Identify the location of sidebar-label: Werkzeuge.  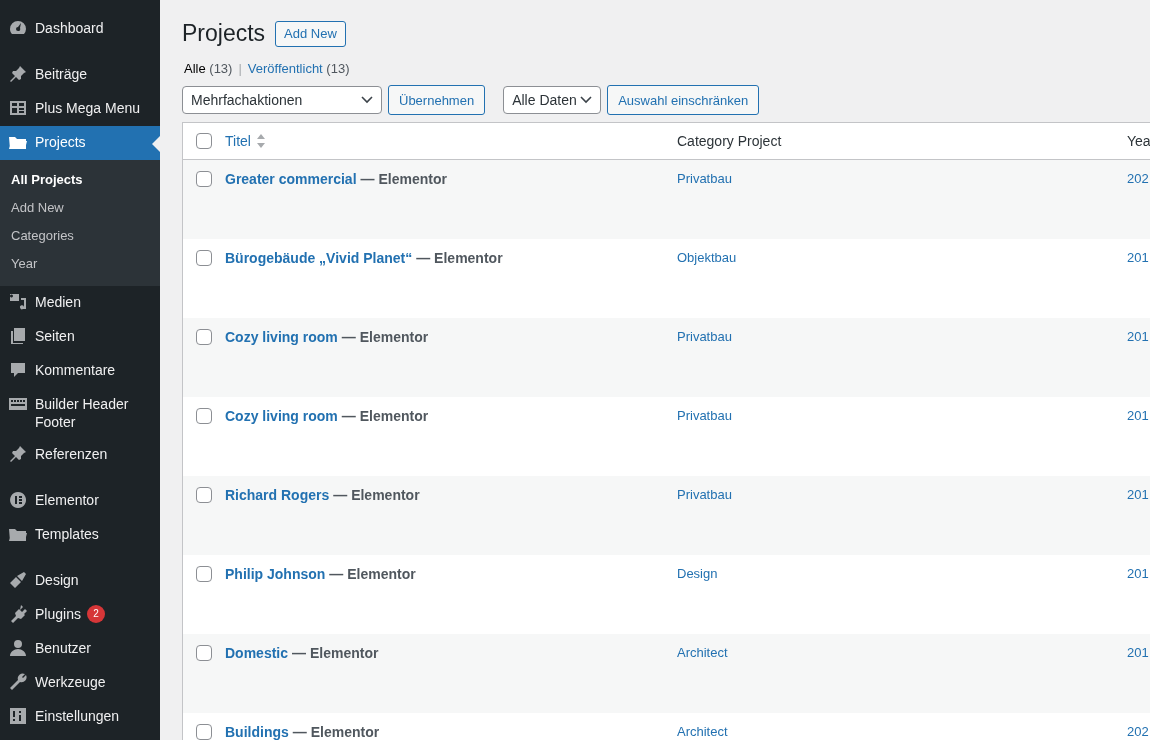
(70, 682).